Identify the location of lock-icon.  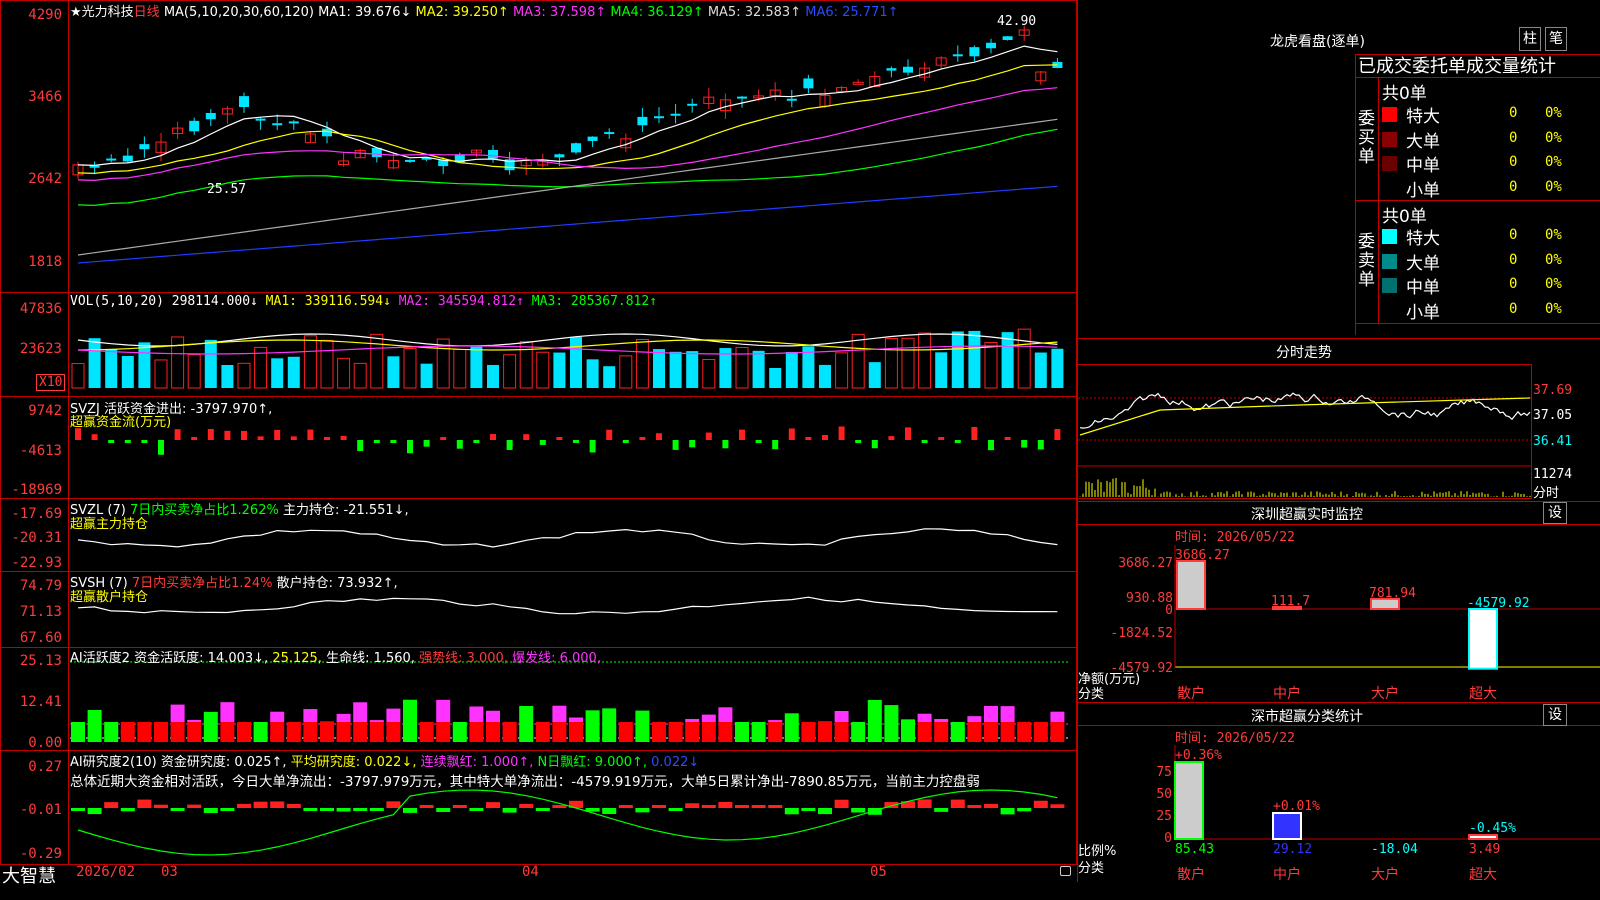
(1065, 871).